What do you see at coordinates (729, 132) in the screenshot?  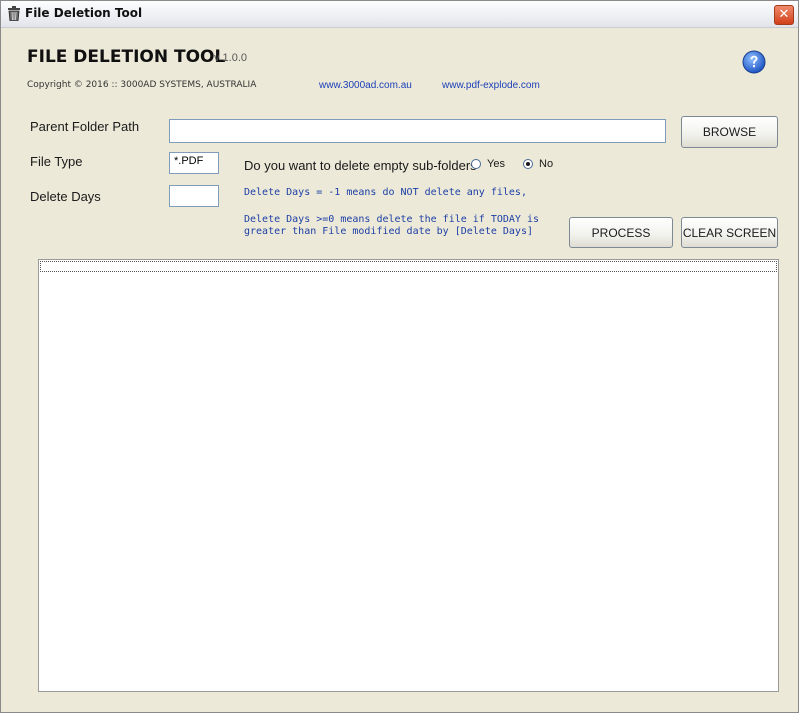 I see `browse-button: BROWSE` at bounding box center [729, 132].